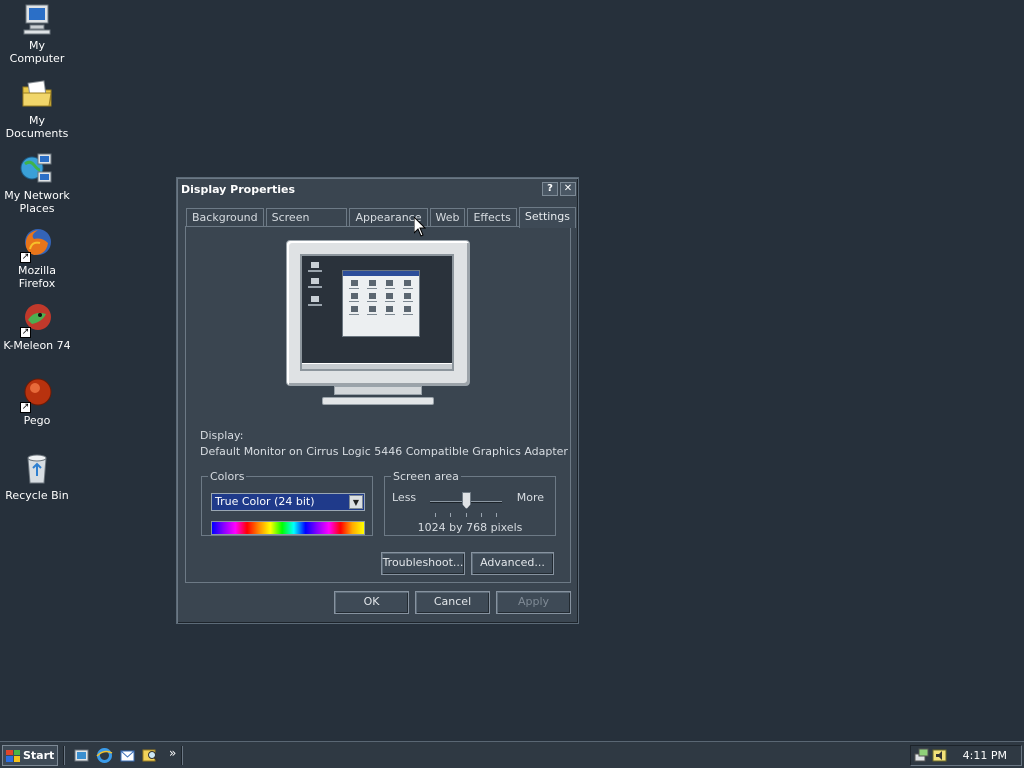 This screenshot has width=1024, height=768. What do you see at coordinates (37, 52) in the screenshot?
I see `desktop-icon-label: My Computer` at bounding box center [37, 52].